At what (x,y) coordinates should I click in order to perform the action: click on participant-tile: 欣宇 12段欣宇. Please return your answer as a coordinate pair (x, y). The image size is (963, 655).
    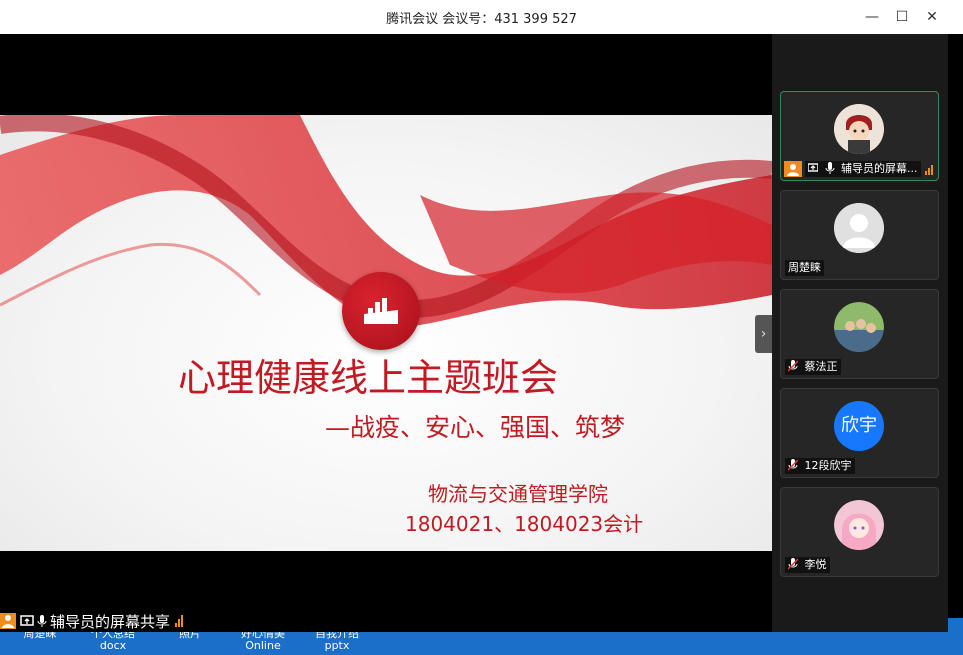
    Looking at the image, I should click on (859, 433).